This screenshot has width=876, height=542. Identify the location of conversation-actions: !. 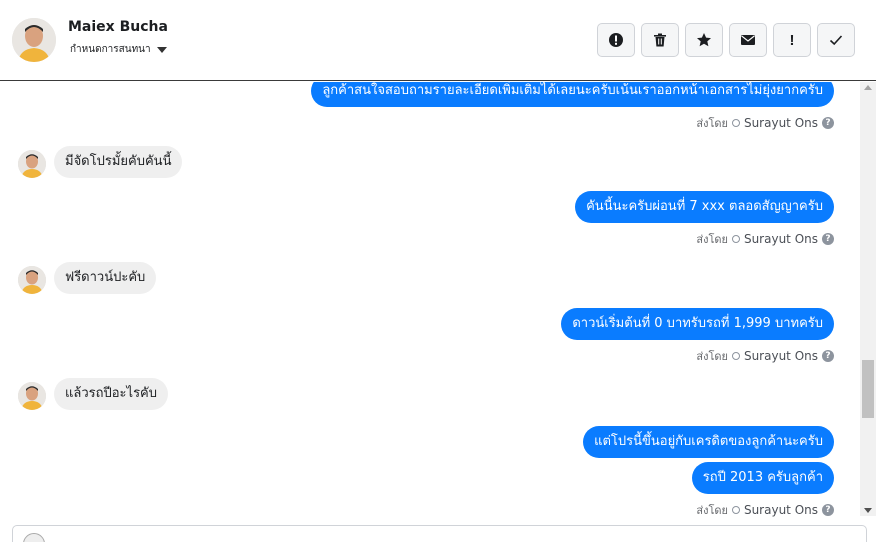
(726, 40).